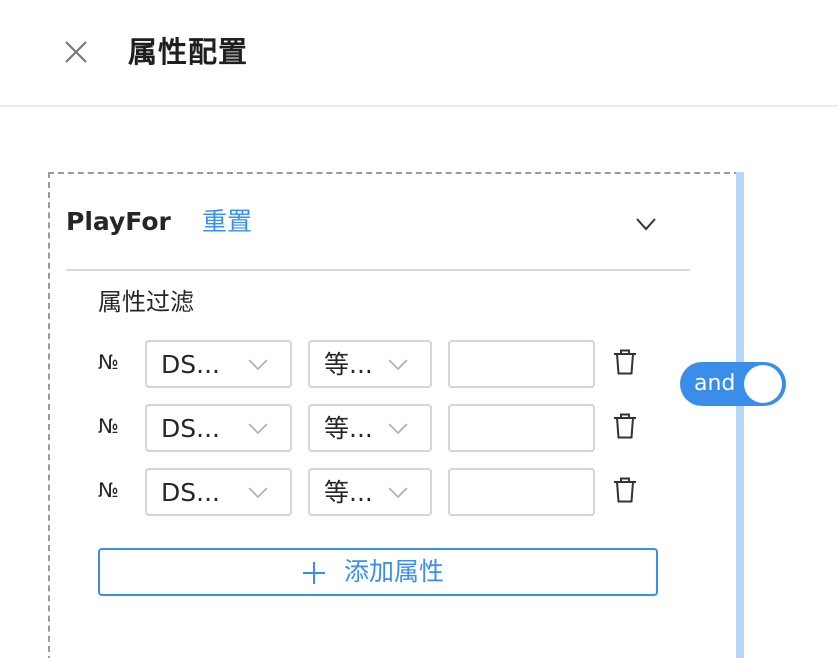 The image size is (838, 658). What do you see at coordinates (118, 221) in the screenshot?
I see `group-name: PlayFor` at bounding box center [118, 221].